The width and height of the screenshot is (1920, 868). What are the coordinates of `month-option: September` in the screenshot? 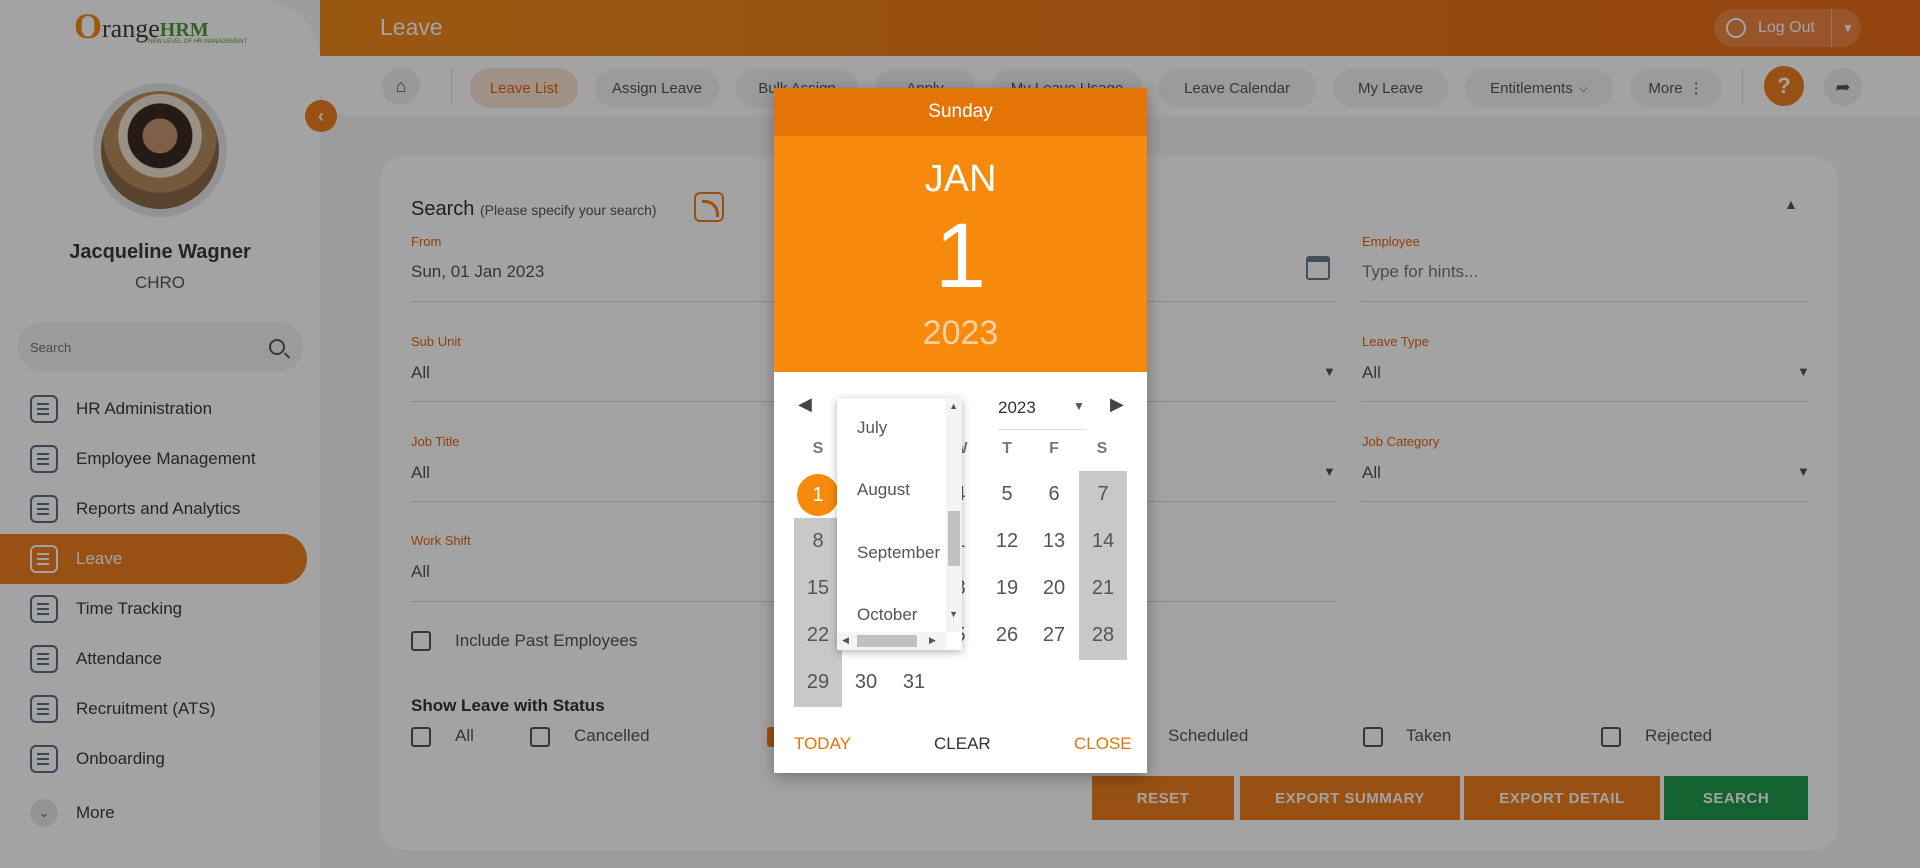 It's located at (898, 553).